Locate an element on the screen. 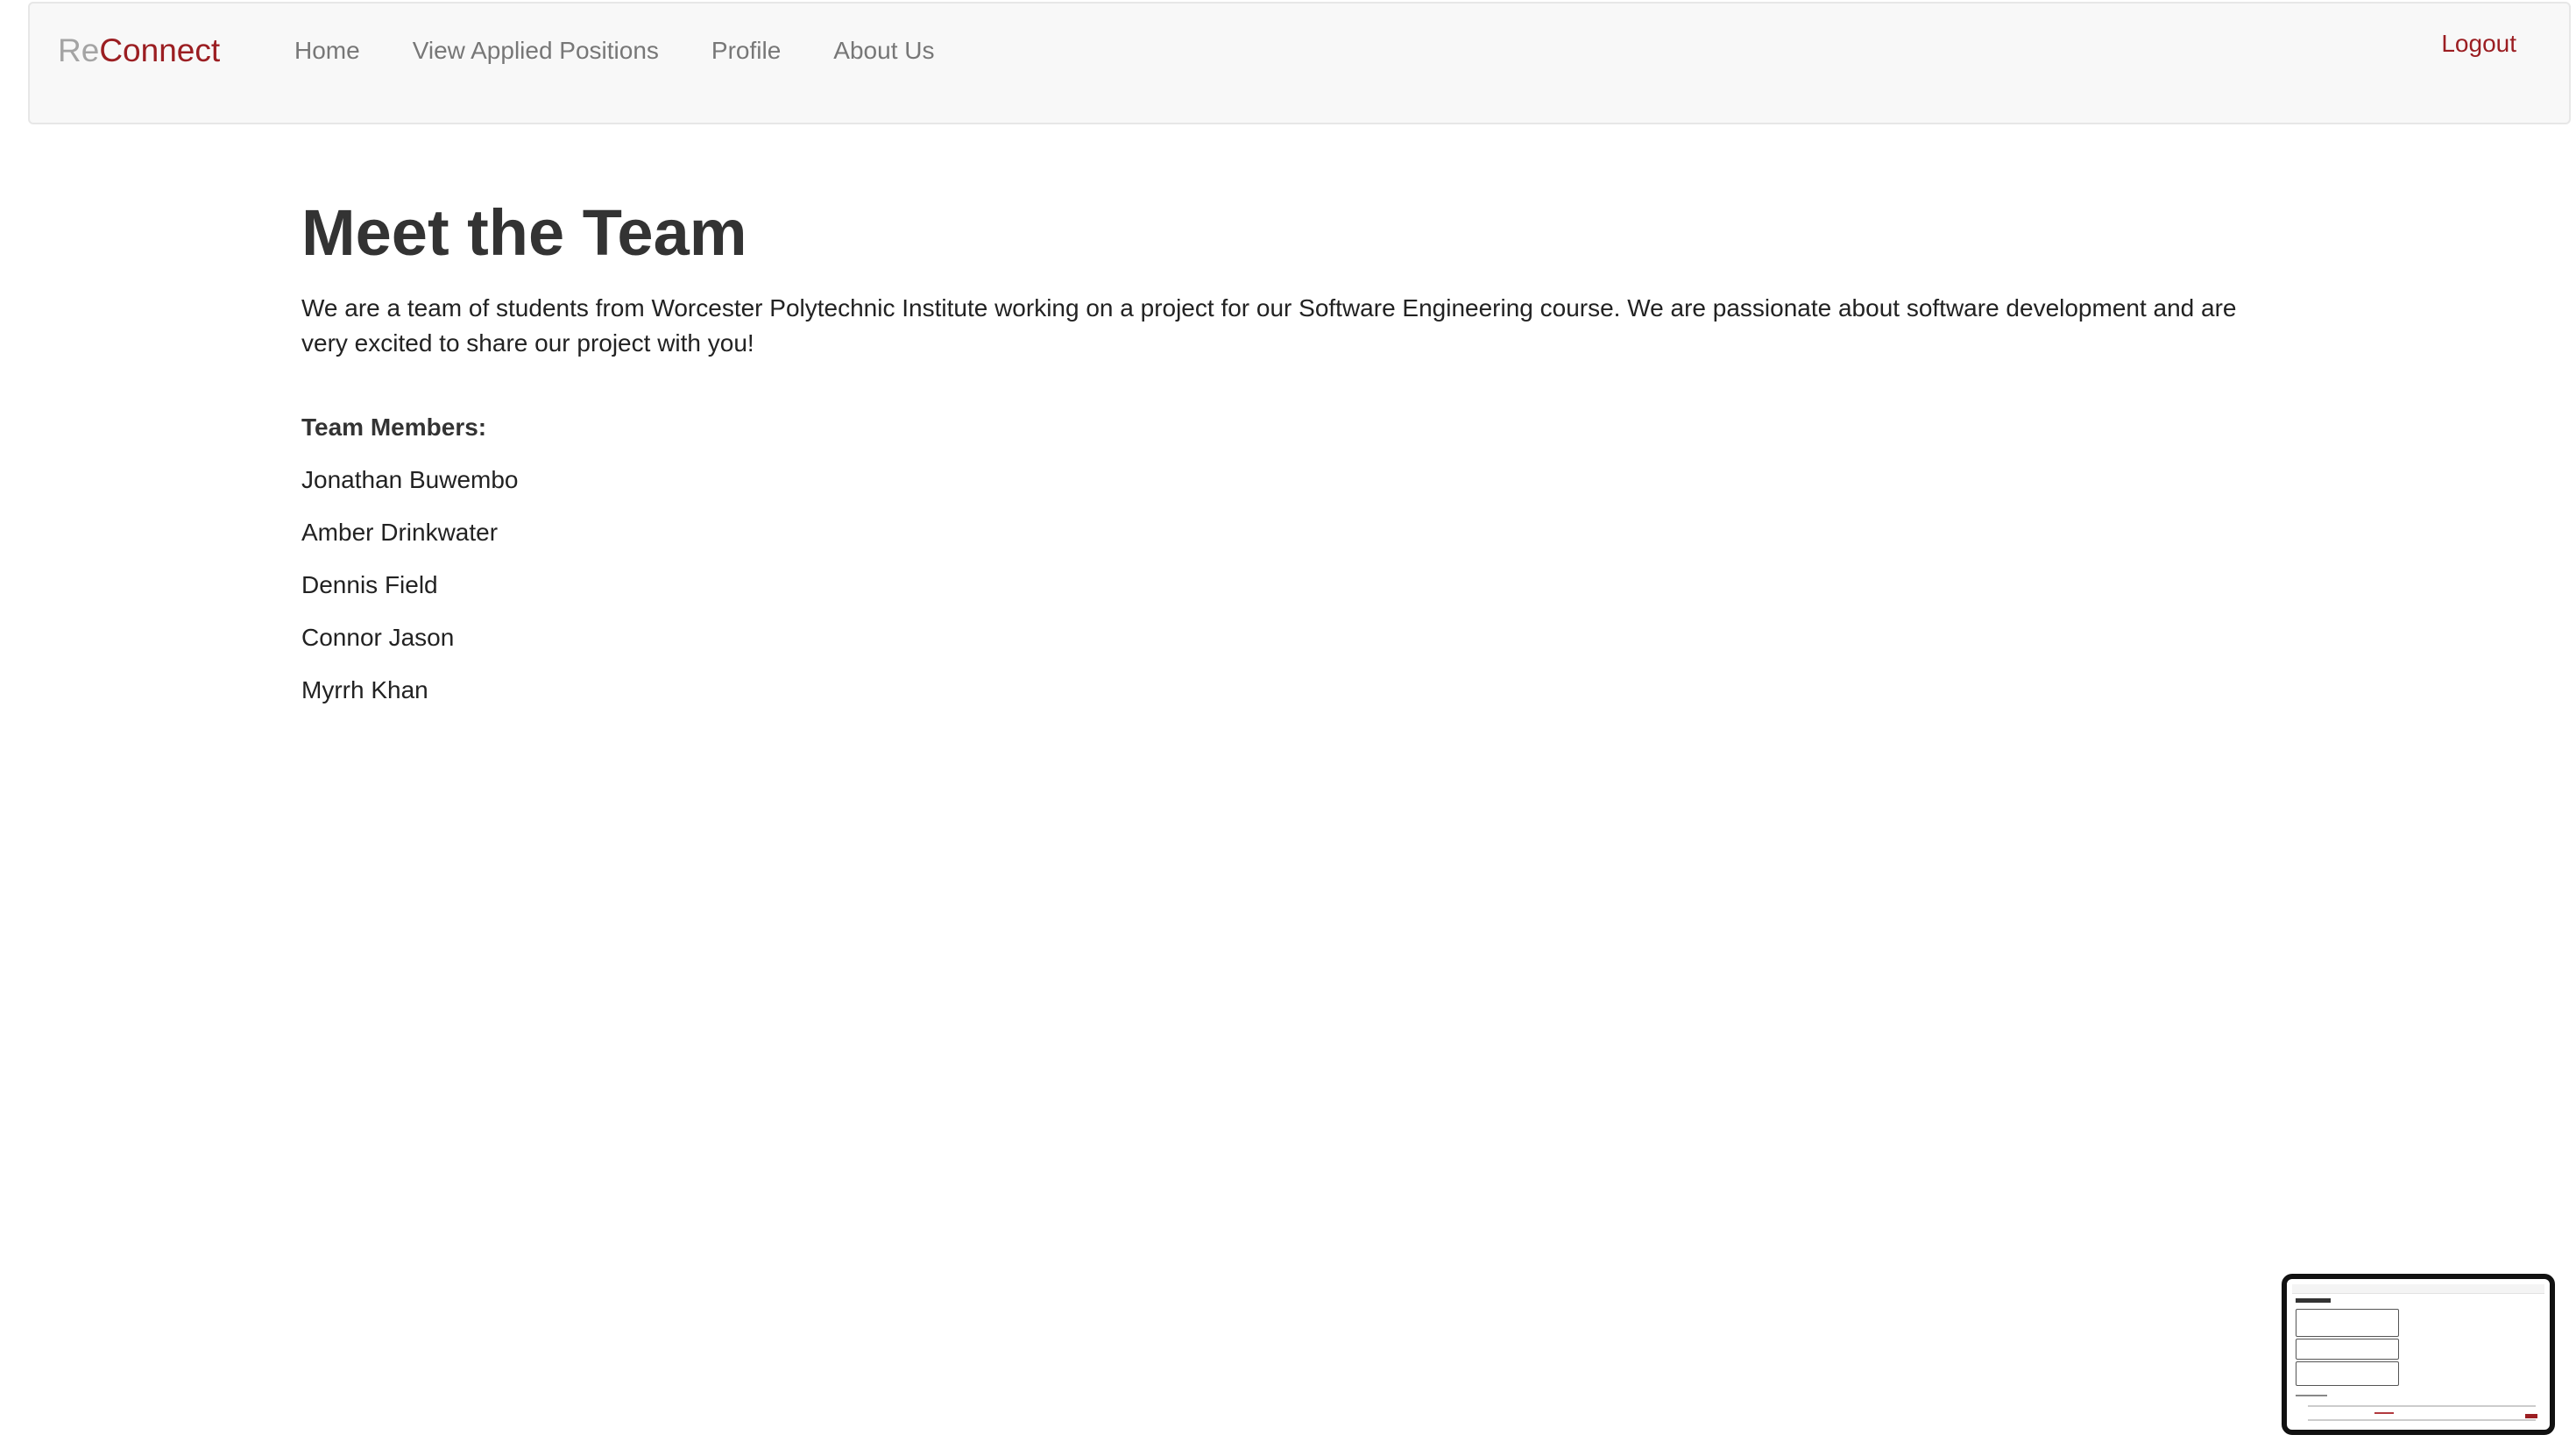 This screenshot has height=1456, width=2576. logout-link: Logout is located at coordinates (2478, 44).